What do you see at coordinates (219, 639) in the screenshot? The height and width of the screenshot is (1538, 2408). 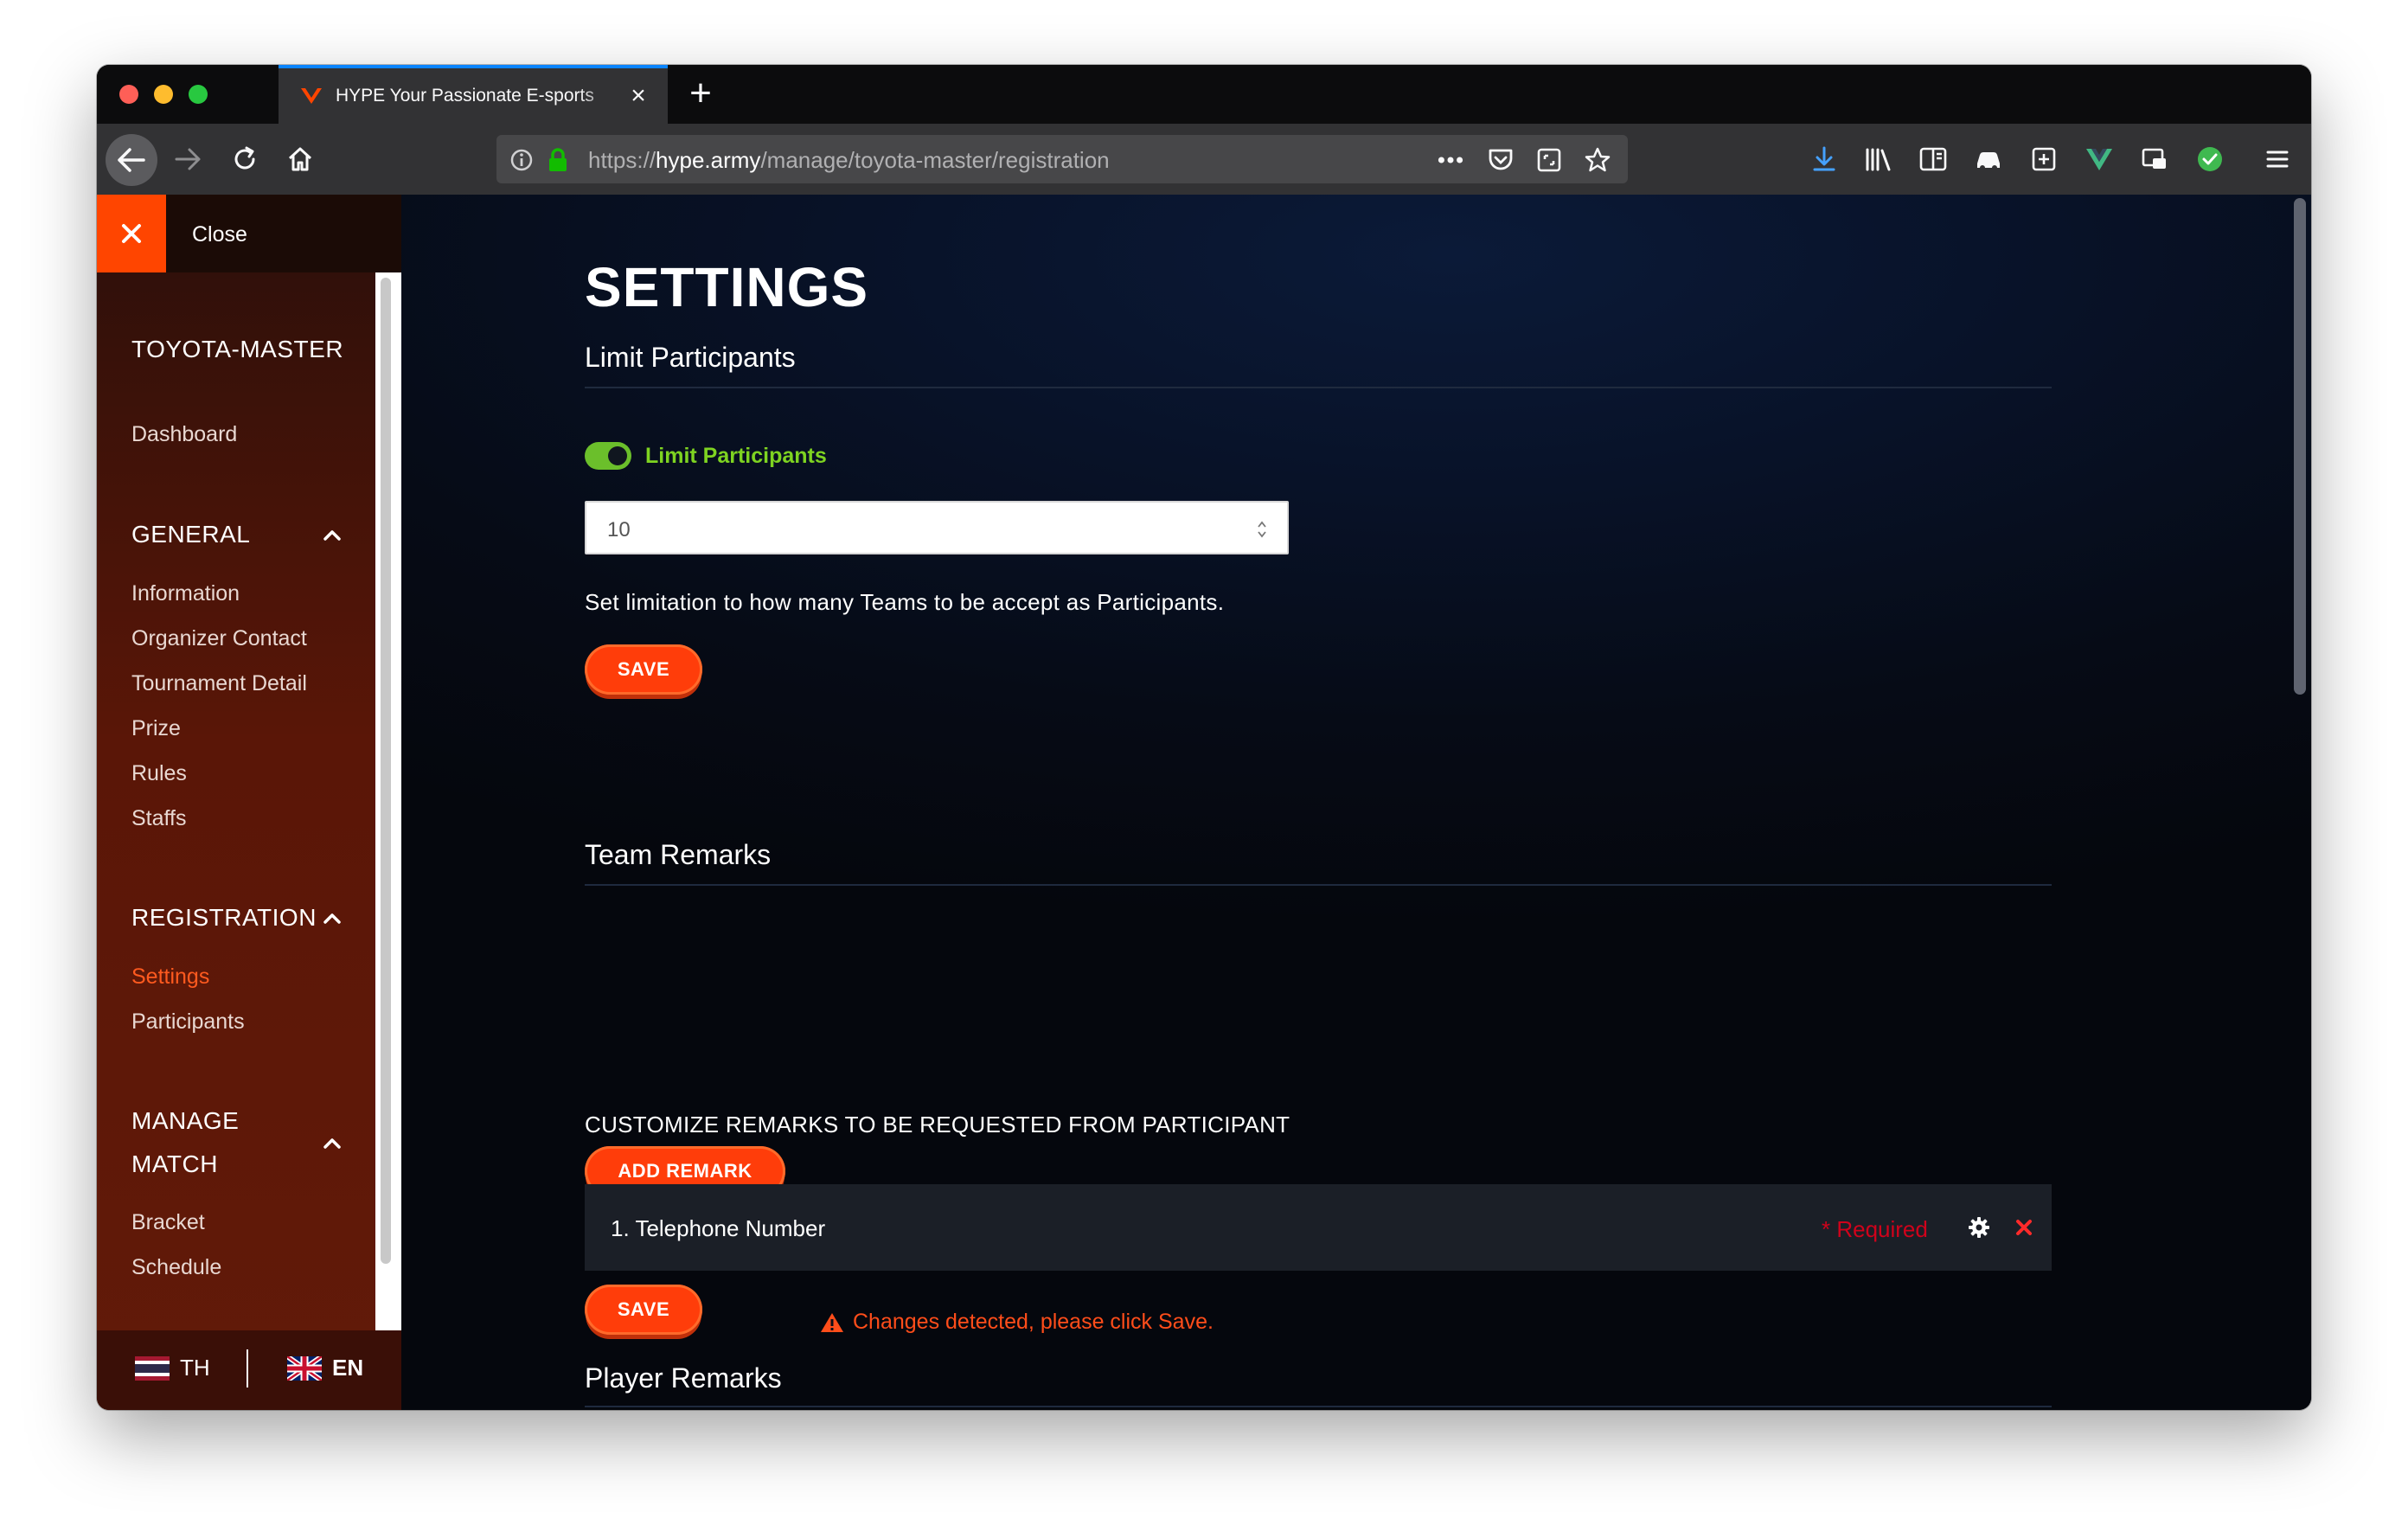 I see `sidebar-item-organizer-contact: Organizer Contact` at bounding box center [219, 639].